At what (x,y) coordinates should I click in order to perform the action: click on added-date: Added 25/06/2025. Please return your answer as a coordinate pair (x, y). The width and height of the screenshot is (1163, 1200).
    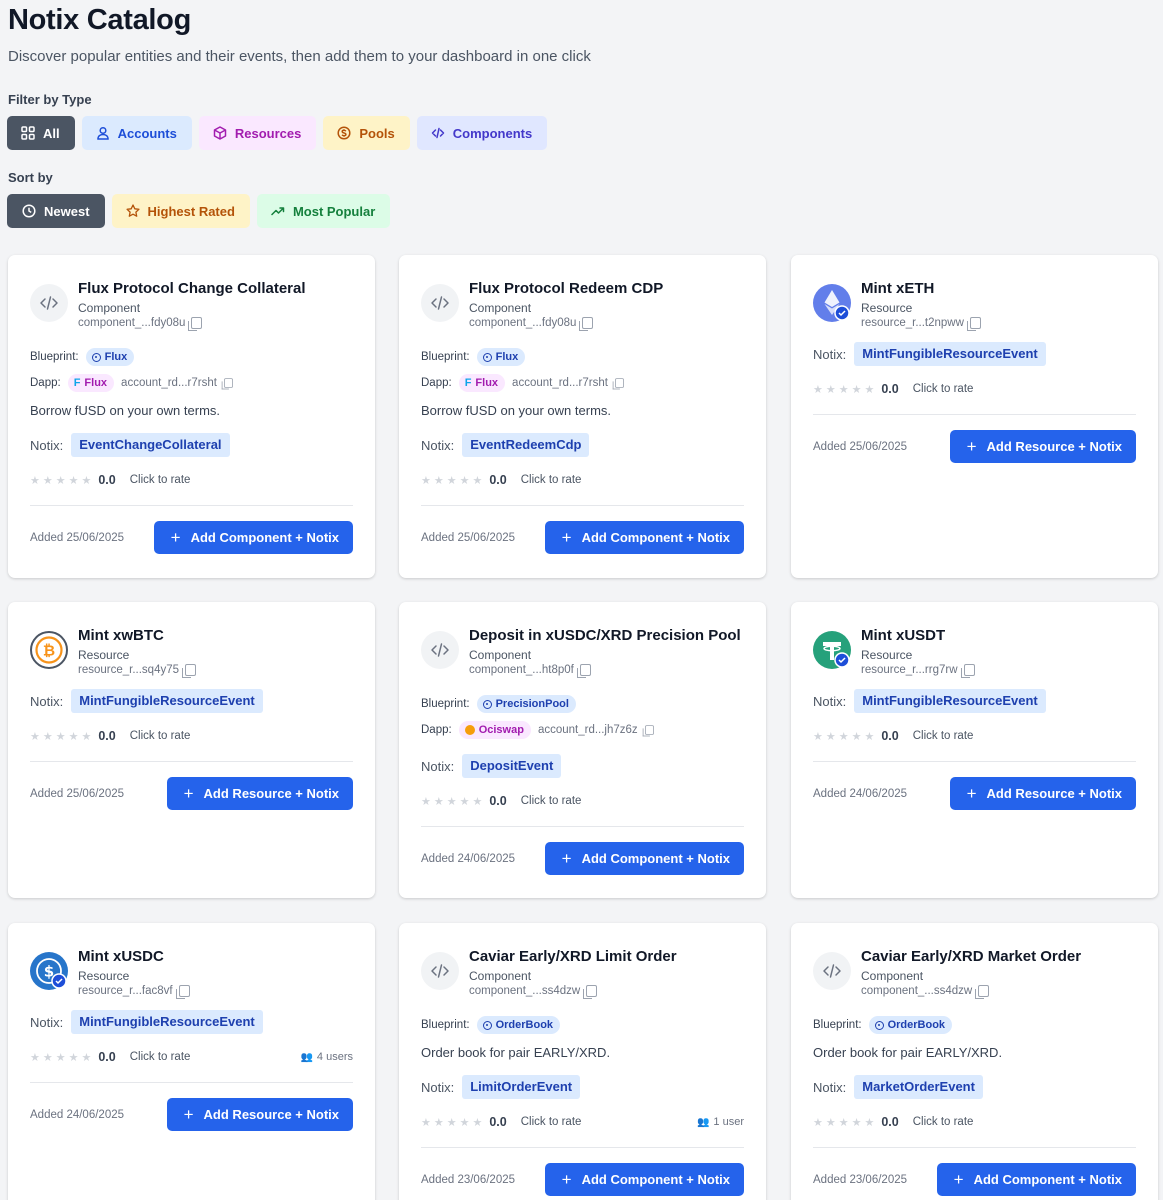
    Looking at the image, I should click on (77, 793).